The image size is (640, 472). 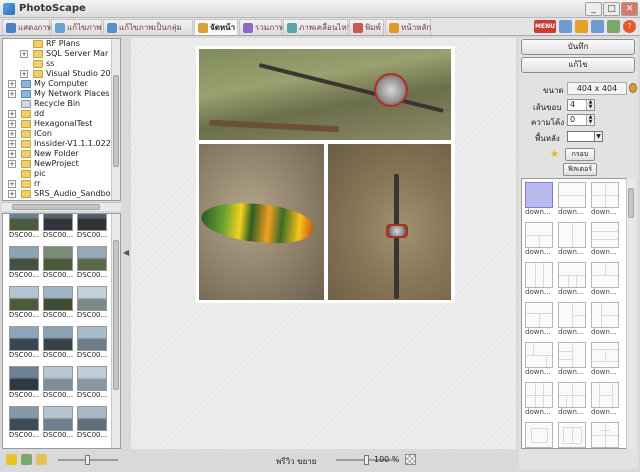 What do you see at coordinates (554, 155) in the screenshot?
I see `frame-star-icon: ★` at bounding box center [554, 155].